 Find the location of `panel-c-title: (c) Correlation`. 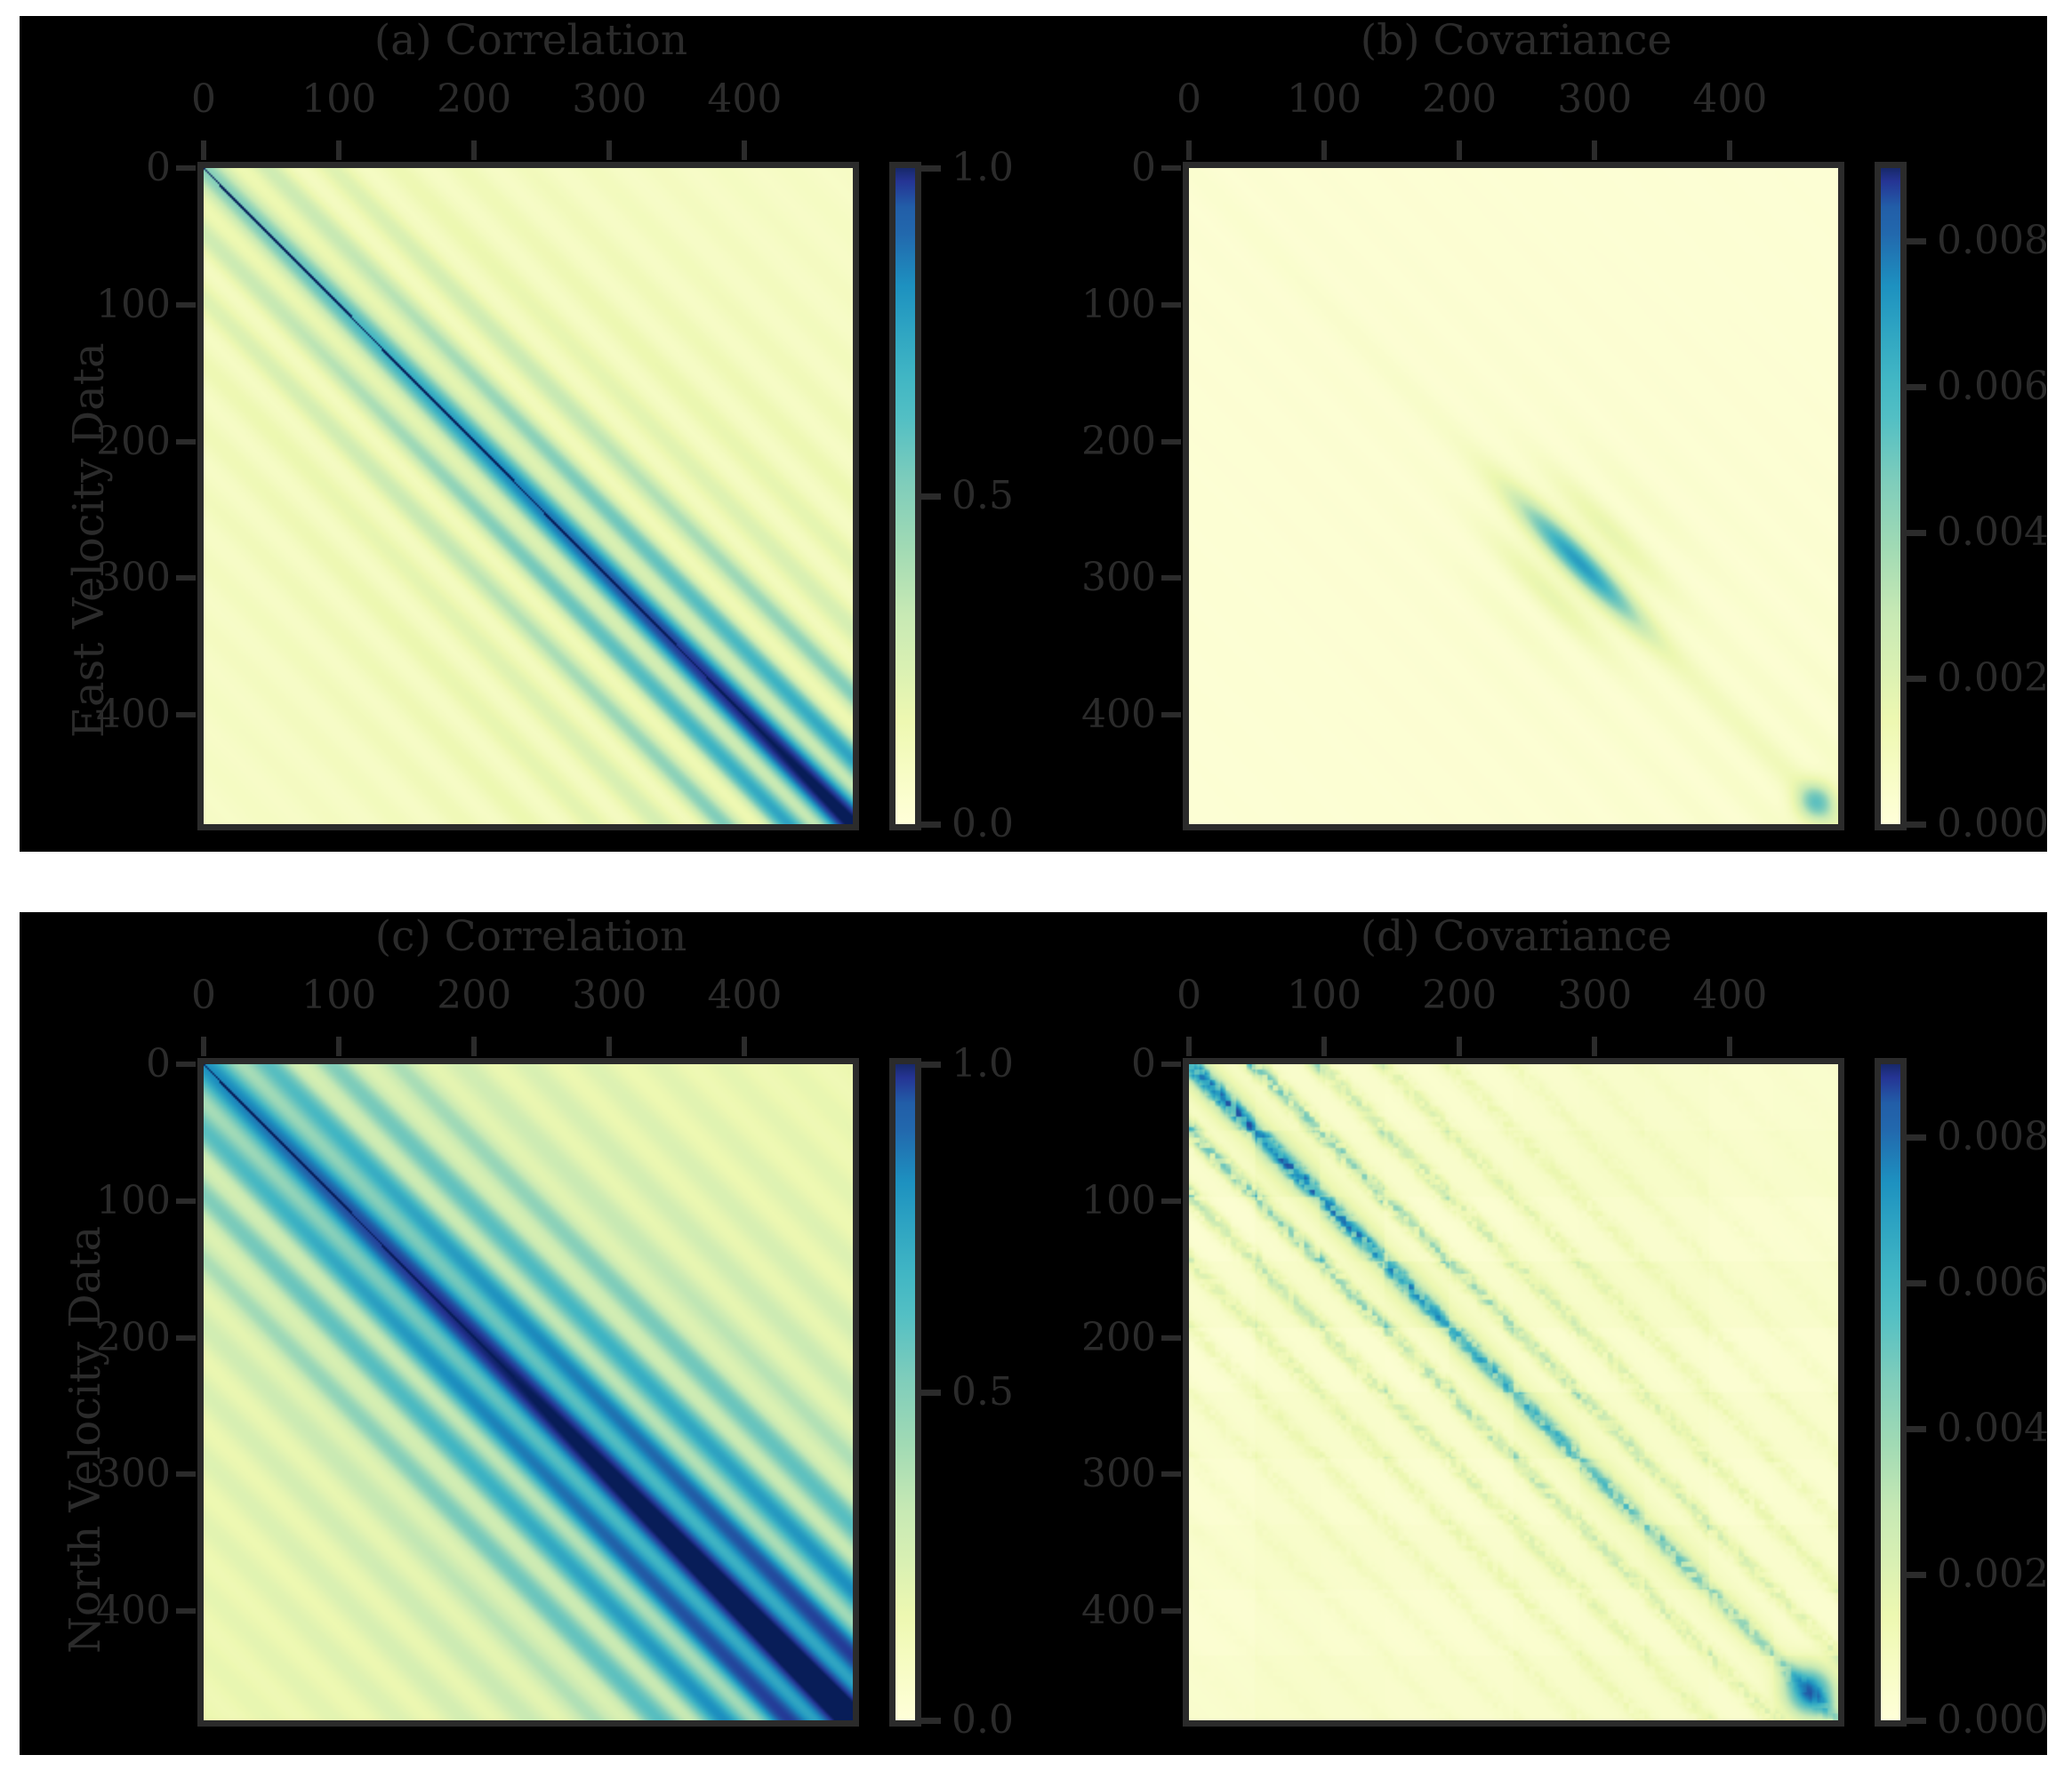

panel-c-title: (c) Correlation is located at coordinates (530, 937).